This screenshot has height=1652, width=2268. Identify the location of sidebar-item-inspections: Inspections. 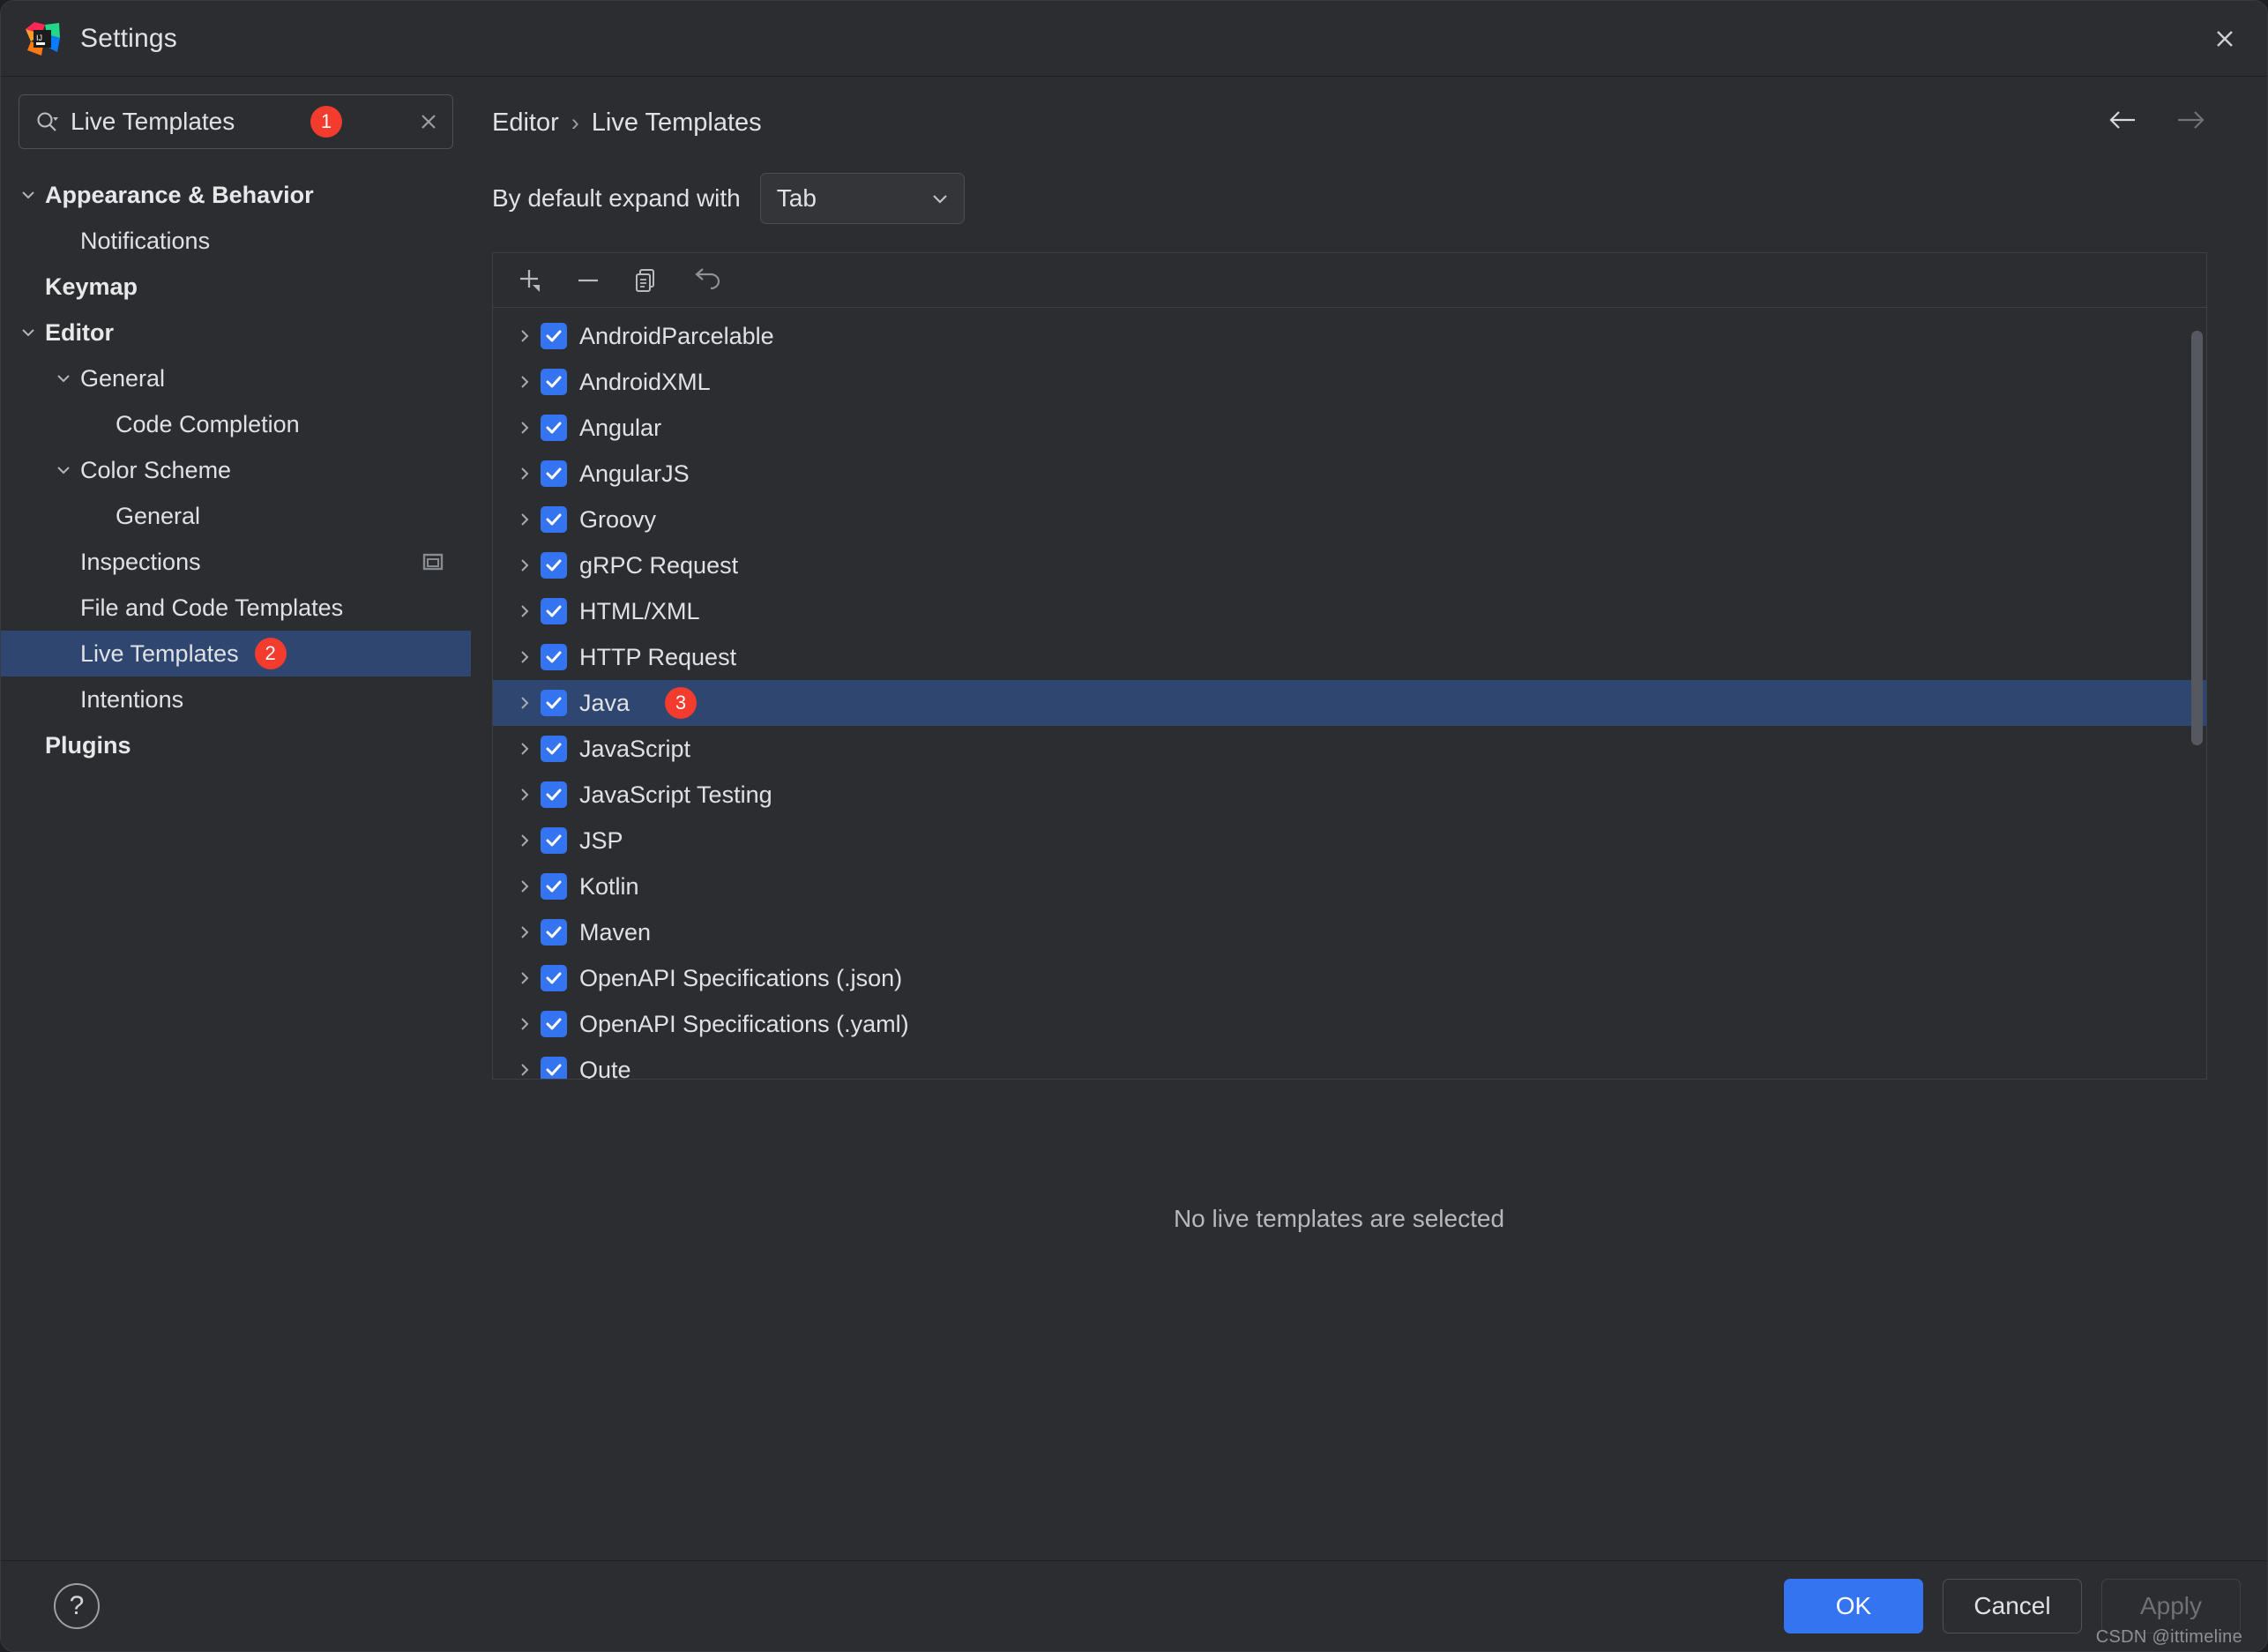
(236, 562).